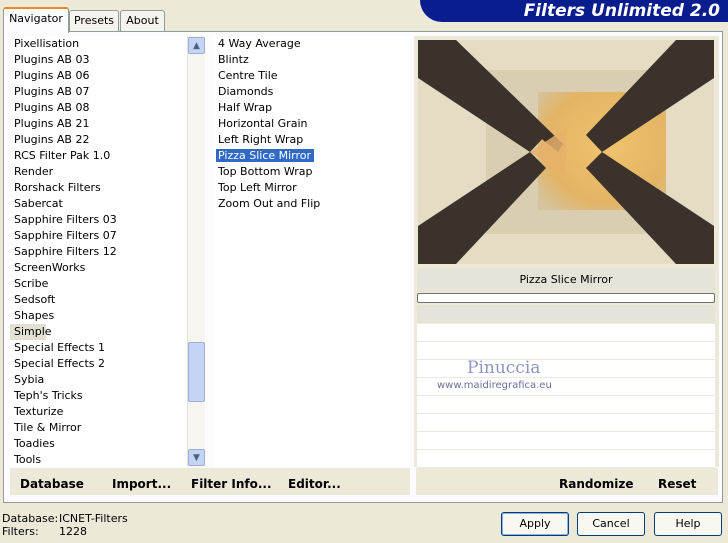 The width and height of the screenshot is (728, 543). Describe the element at coordinates (265, 155) in the screenshot. I see `selected-filter-label: Pizza Slice Mirror` at that location.